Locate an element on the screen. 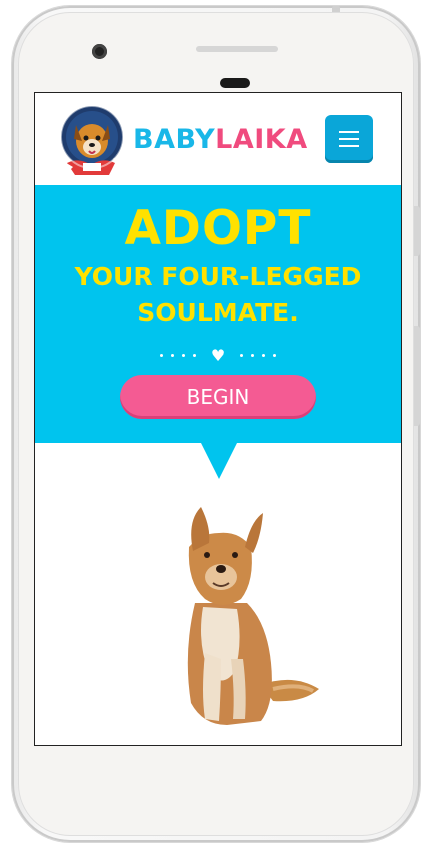 The height and width of the screenshot is (848, 436). heart-icon: ♥ is located at coordinates (218, 355).